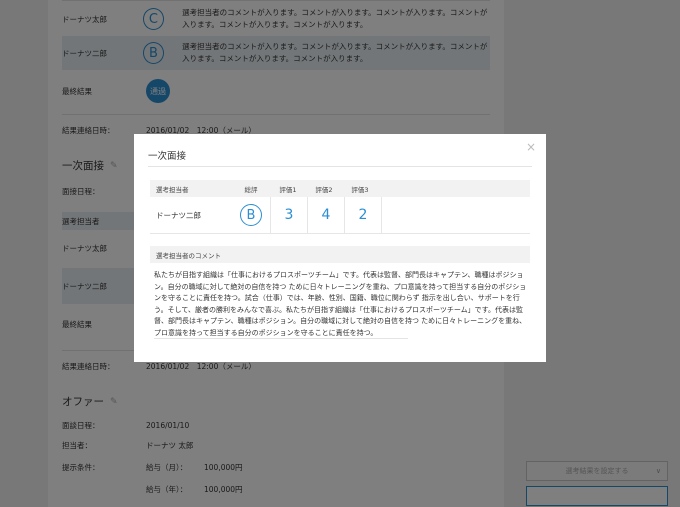 This screenshot has height=507, width=680. I want to click on evaluation-table-header: 選考担当者 総評 評価1 評価2 評価3, so click(340, 188).